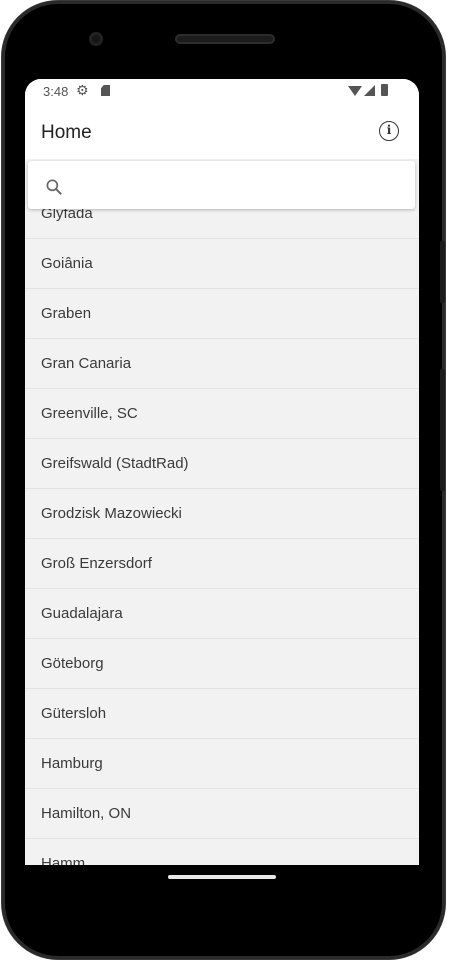 The height and width of the screenshot is (960, 449). I want to click on list-item: Hamilton, ON, so click(222, 814).